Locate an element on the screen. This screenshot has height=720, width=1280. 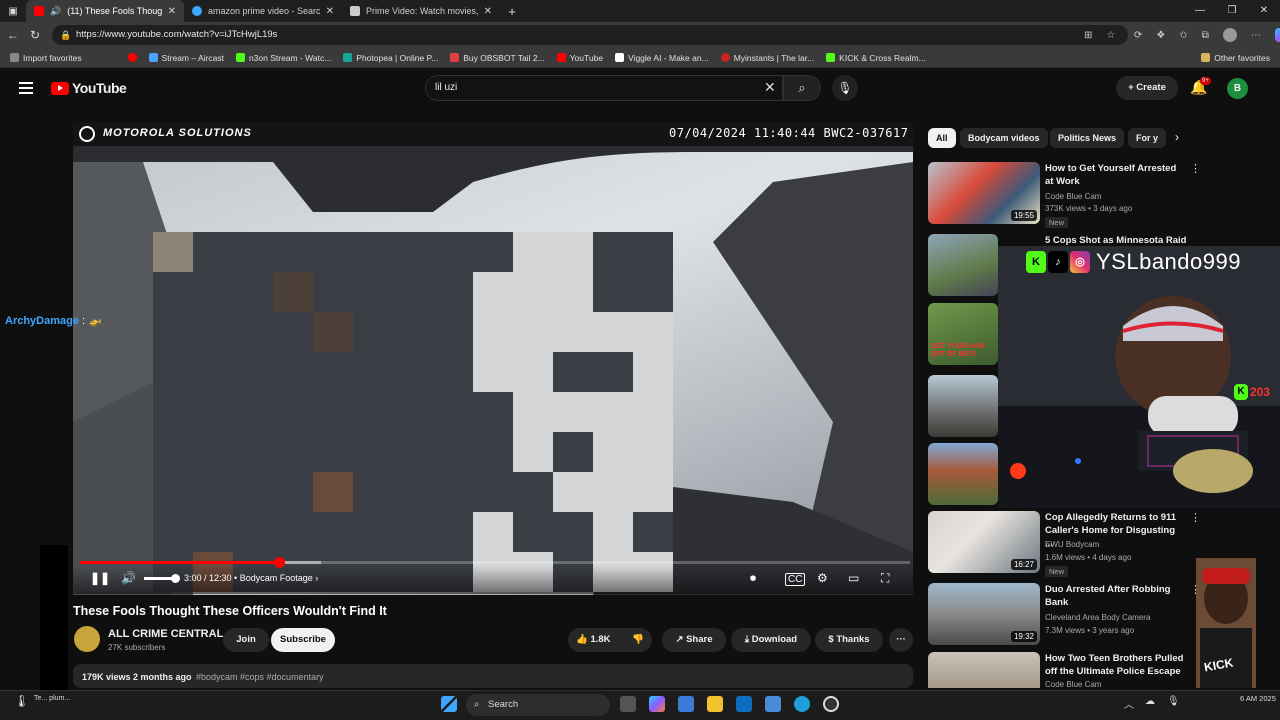
other-favorites: Other favorites is located at coordinates (1235, 58).